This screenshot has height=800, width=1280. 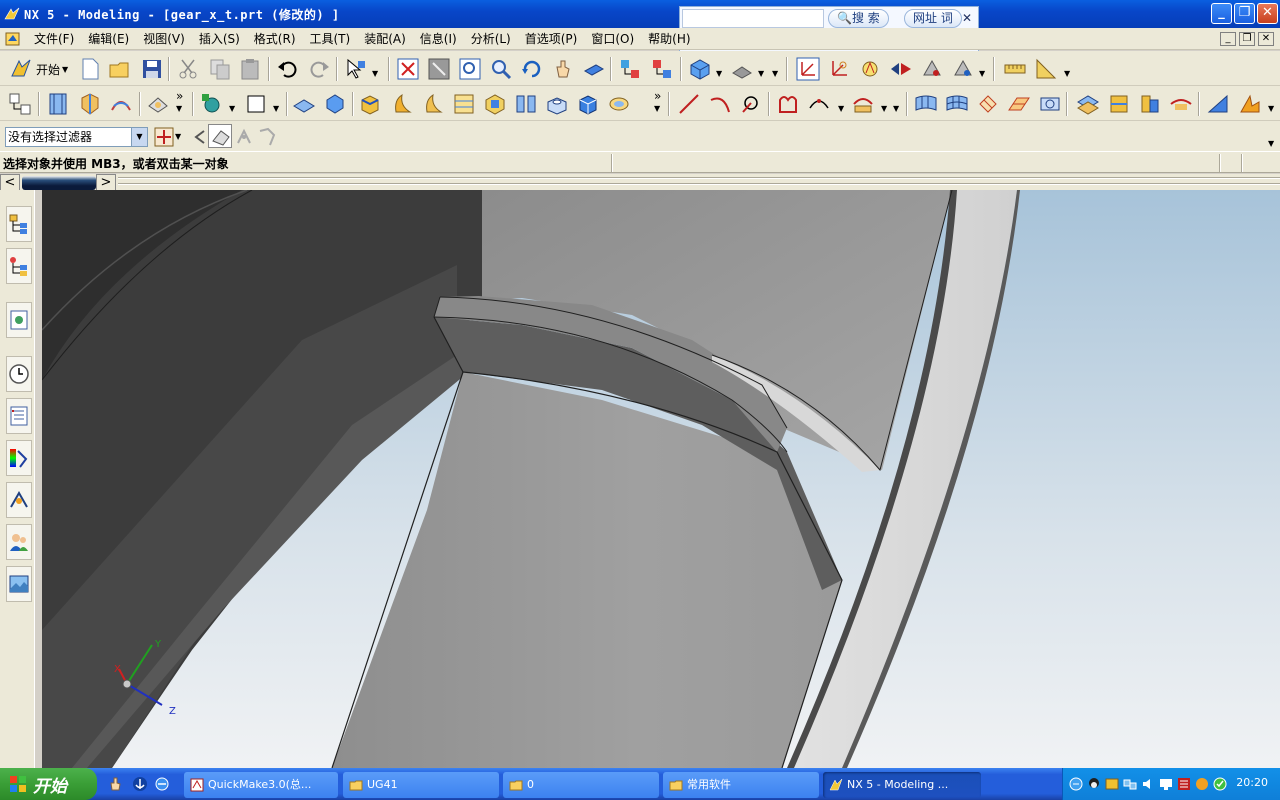 I want to click on restore-button: ❐, so click(x=1244, y=13).